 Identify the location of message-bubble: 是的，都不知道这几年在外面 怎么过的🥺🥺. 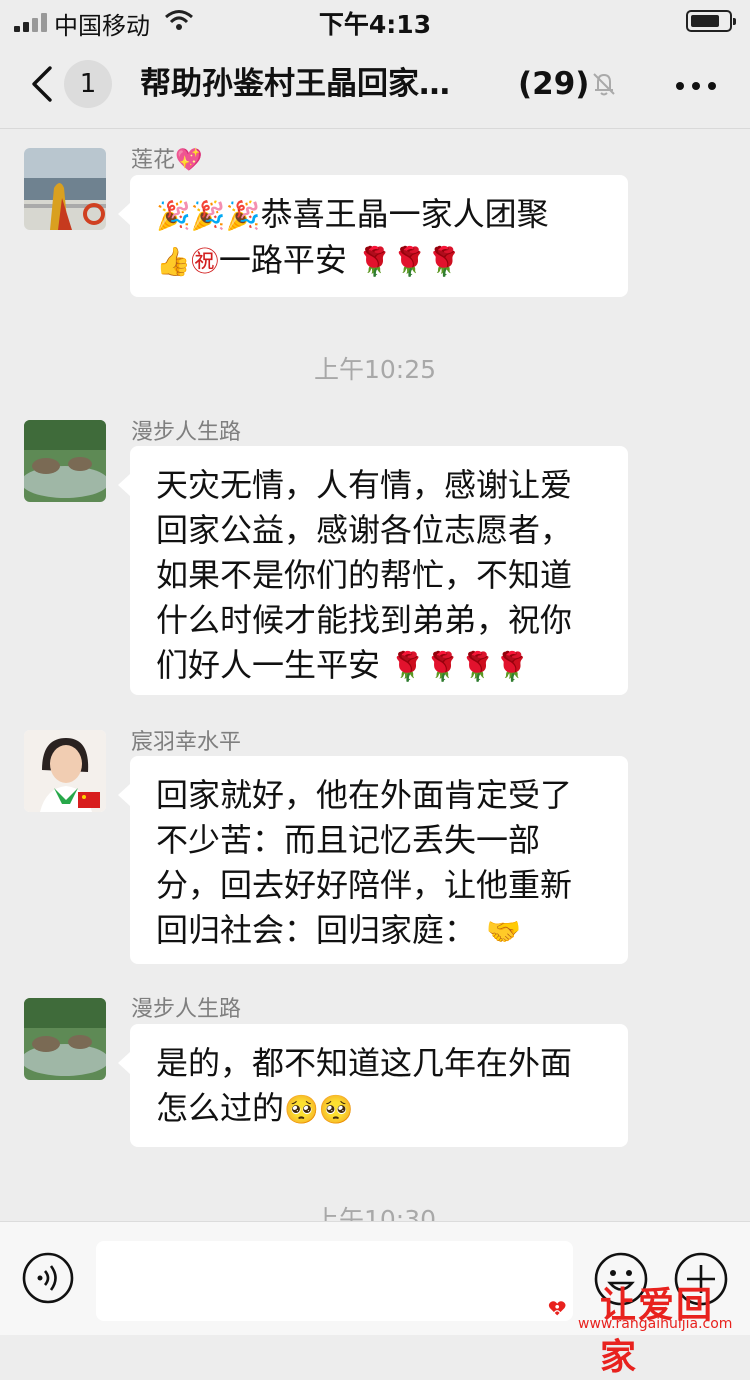
(373, 1085).